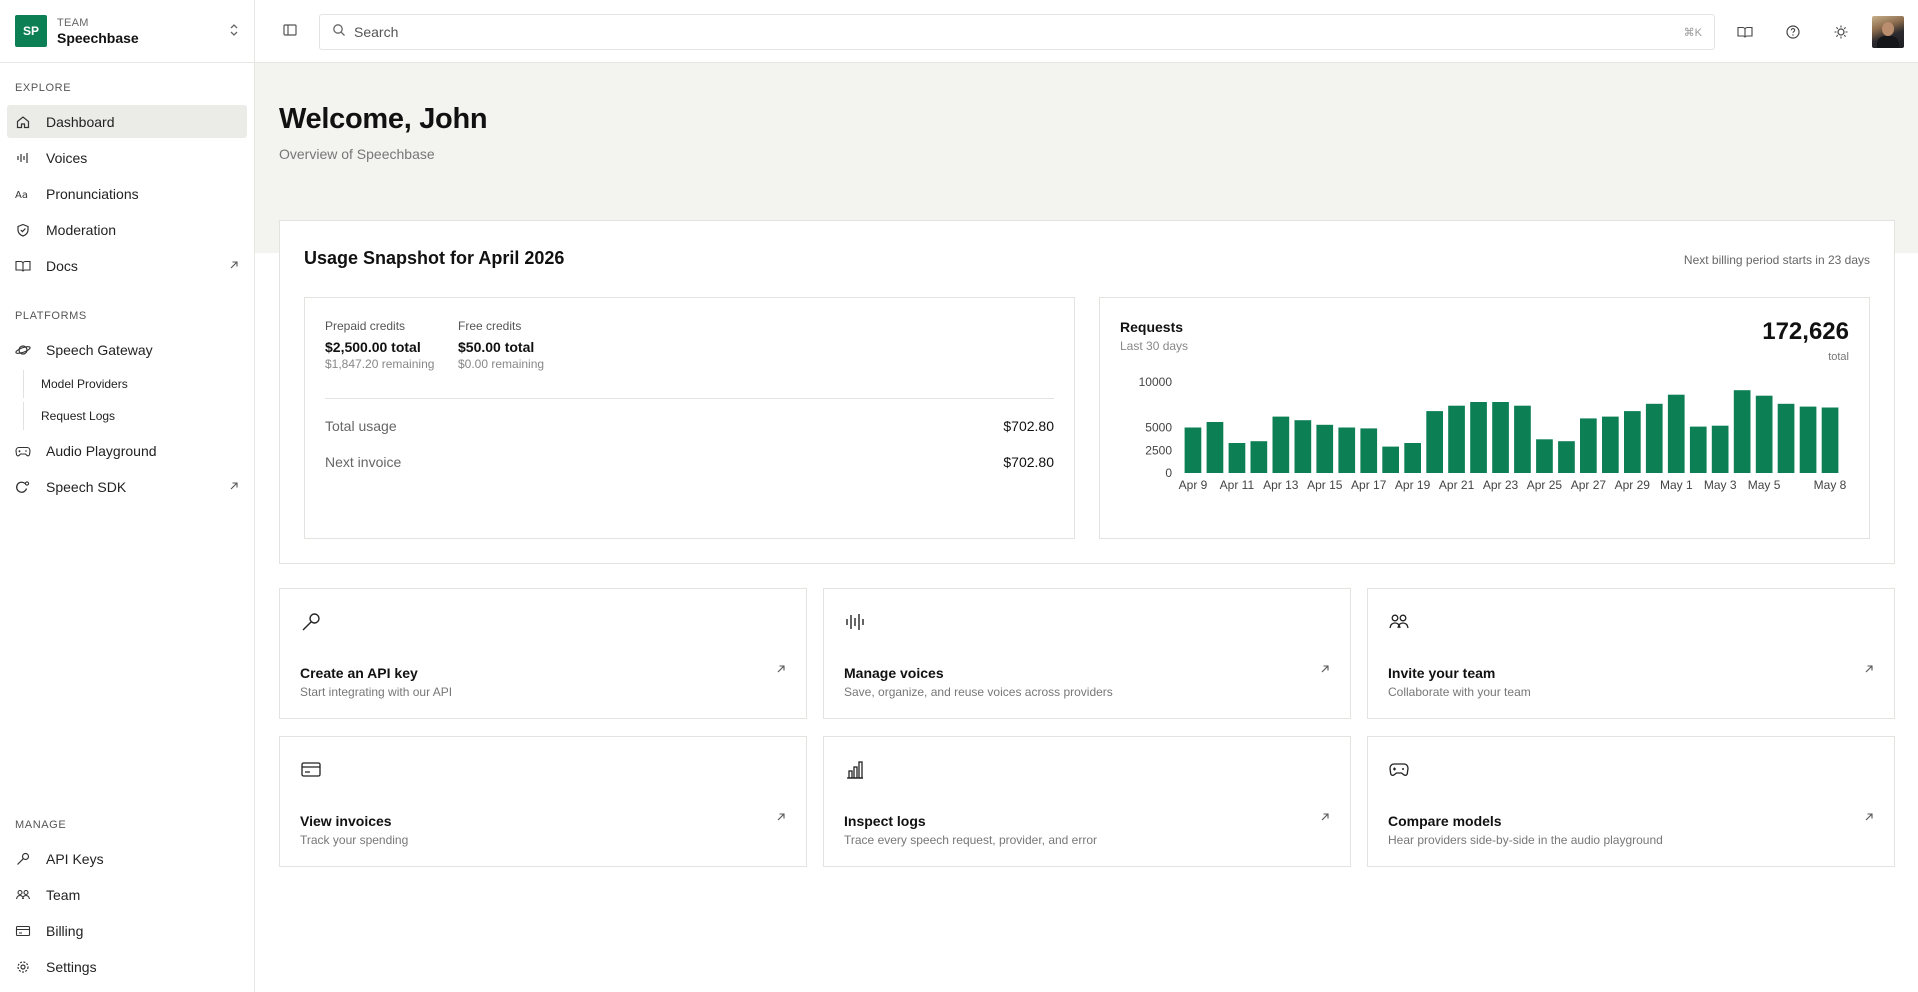 The width and height of the screenshot is (1918, 992). I want to click on search-bar: ⌘K, so click(1017, 32).